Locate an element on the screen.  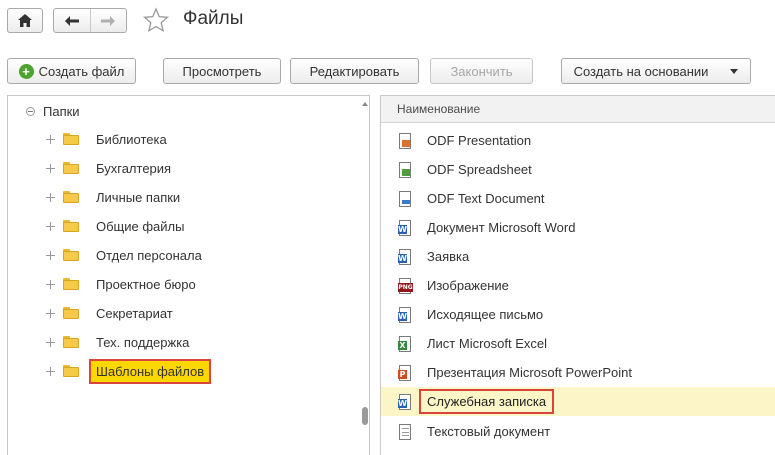
folder-item: Секретариат is located at coordinates (109, 313).